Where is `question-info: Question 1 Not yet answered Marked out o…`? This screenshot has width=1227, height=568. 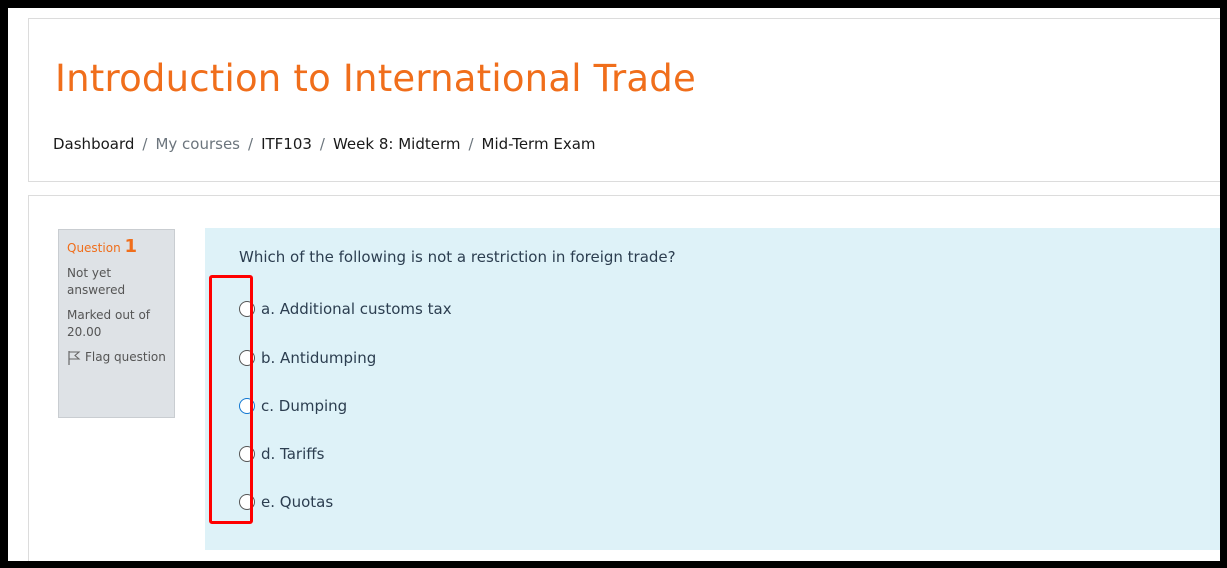 question-info: Question 1 Not yet answered Marked out o… is located at coordinates (116, 323).